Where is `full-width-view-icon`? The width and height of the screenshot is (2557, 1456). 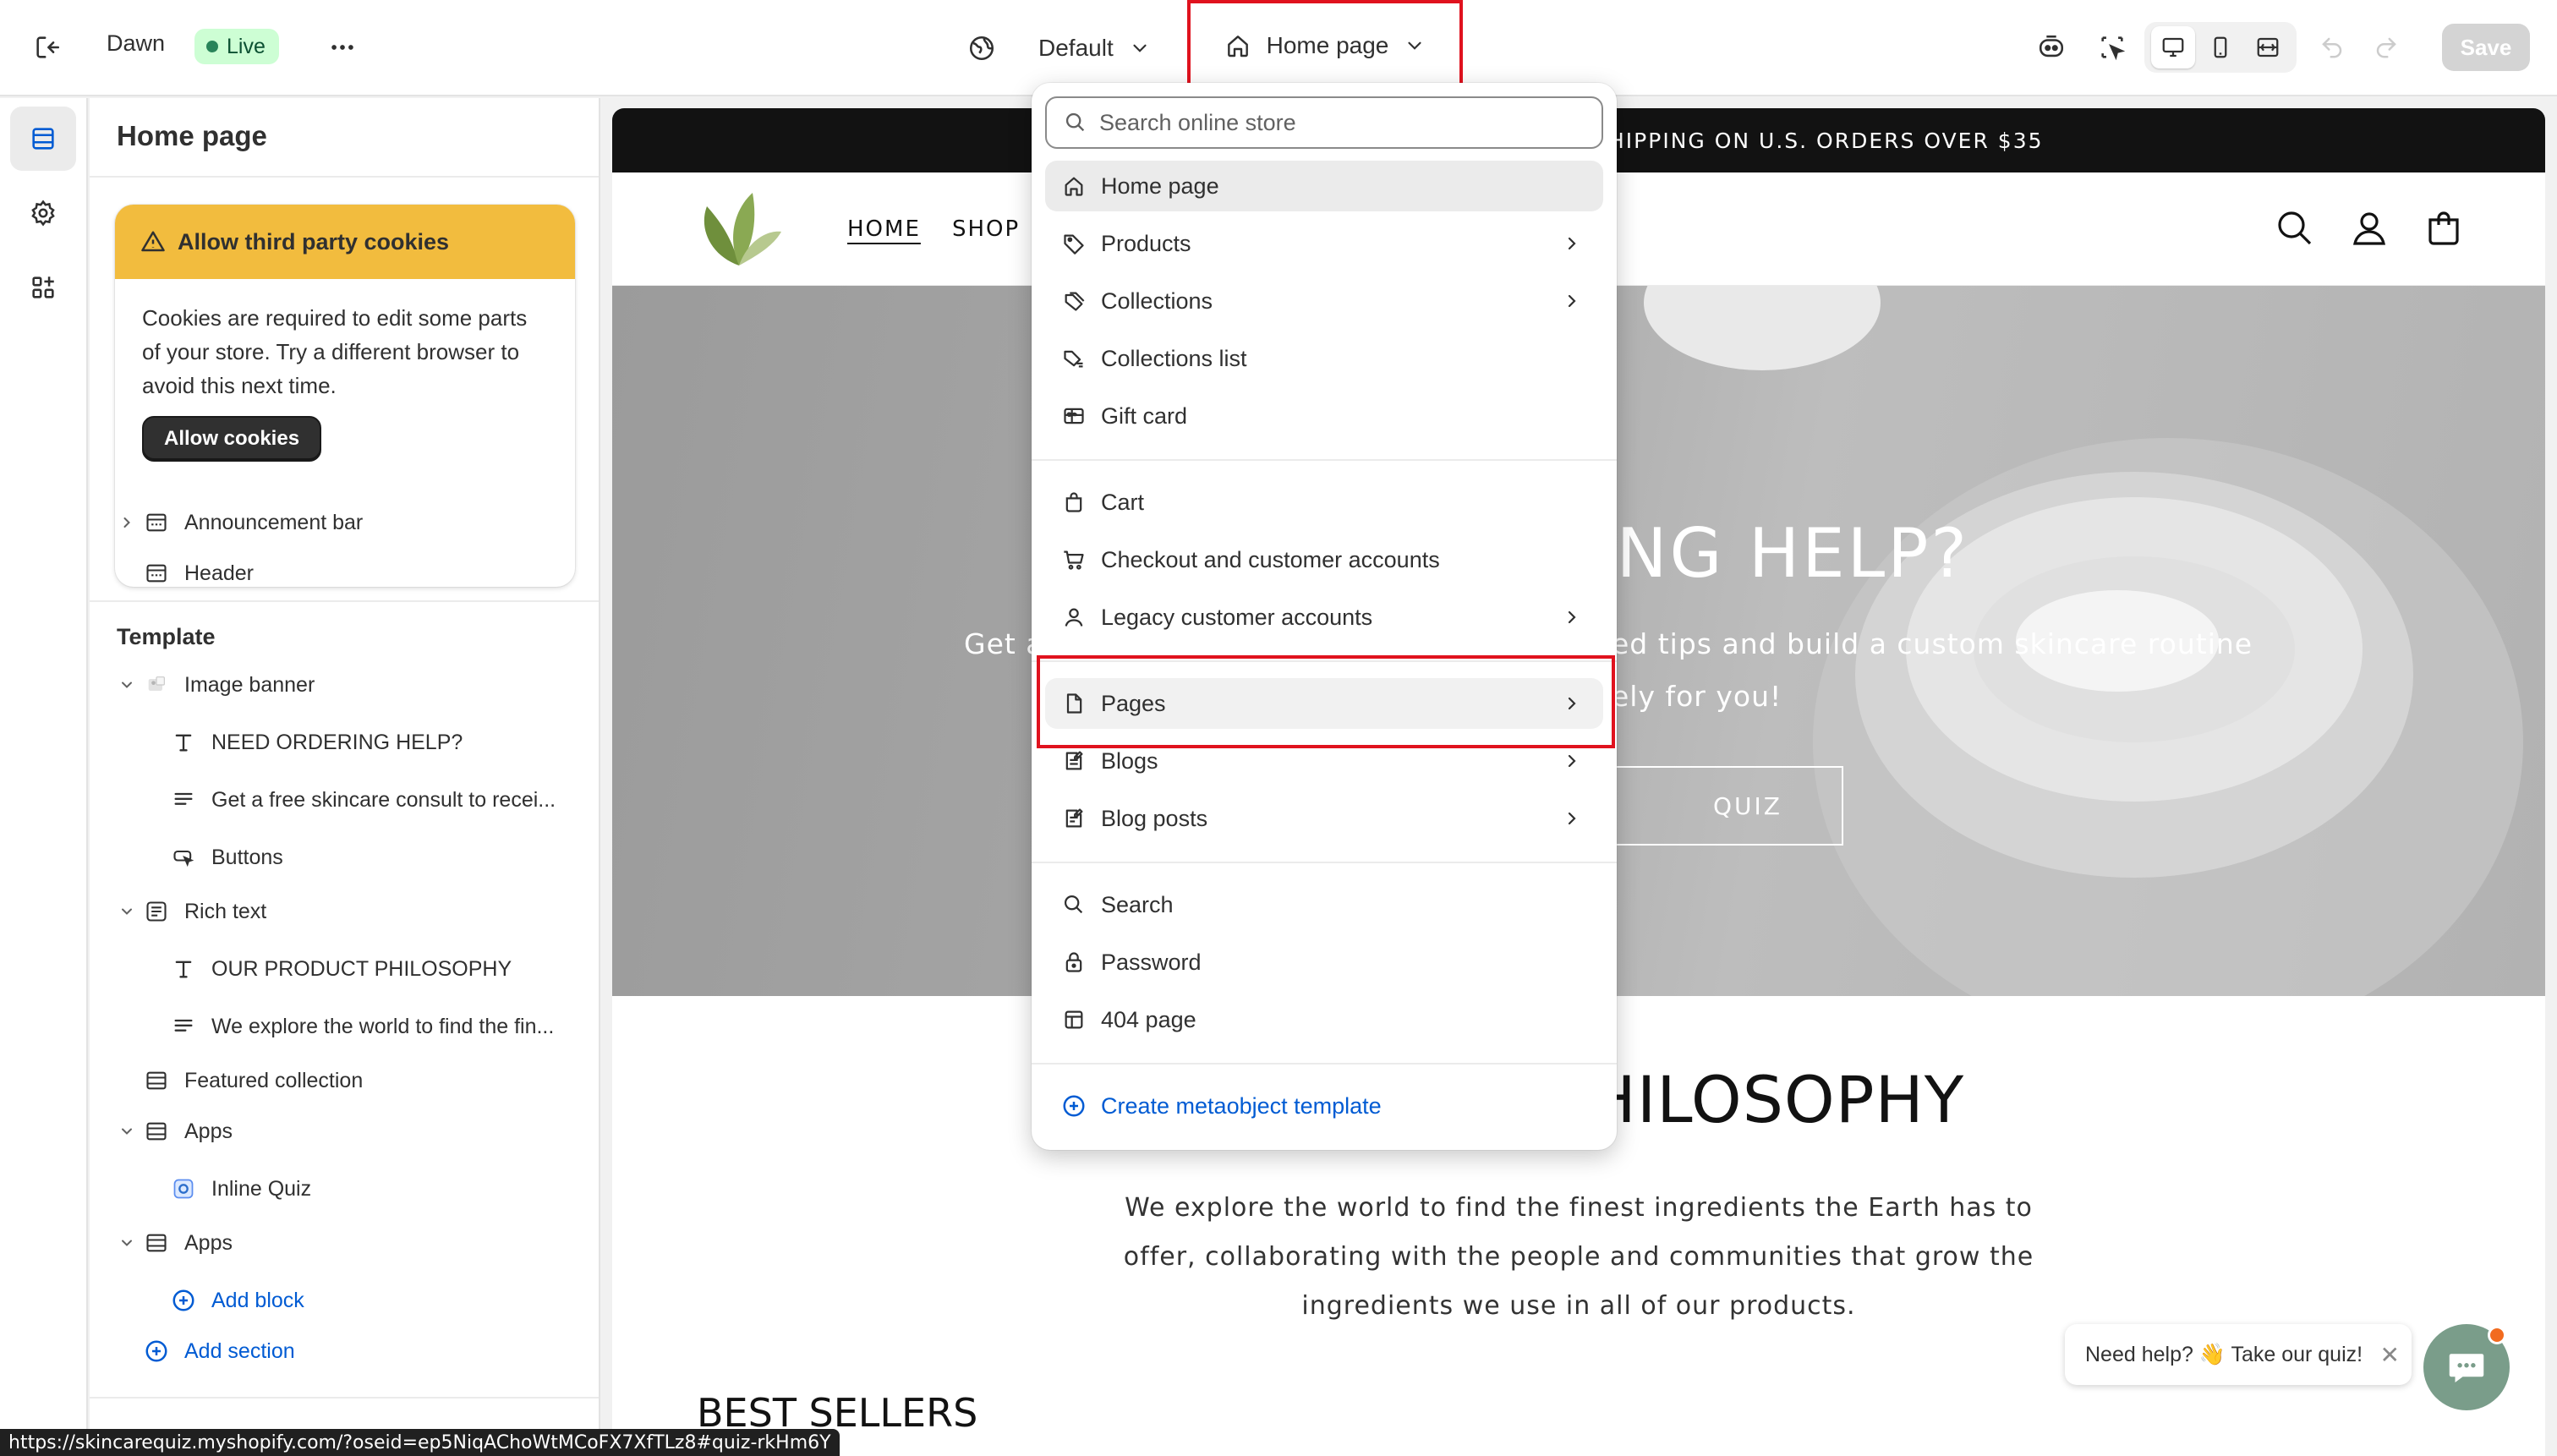 full-width-view-icon is located at coordinates (2268, 47).